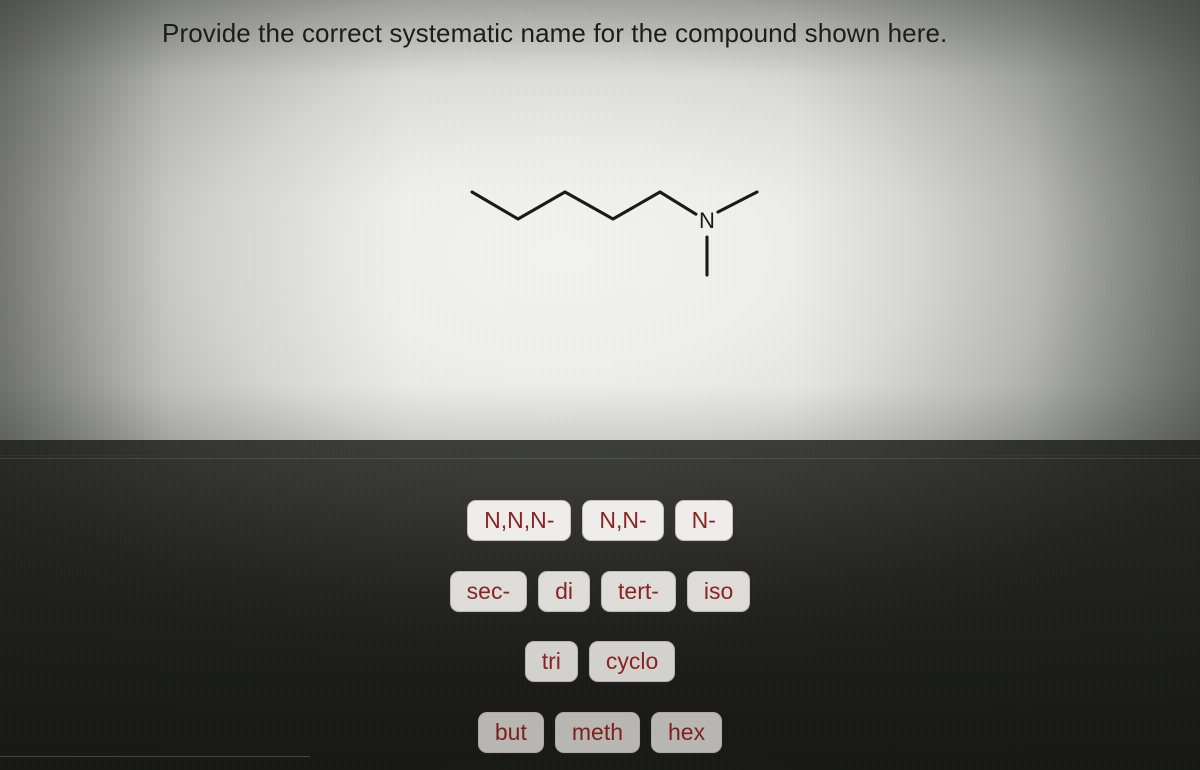  What do you see at coordinates (600, 591) in the screenshot?
I see `structural-prefix-row: sec-di tert-iso` at bounding box center [600, 591].